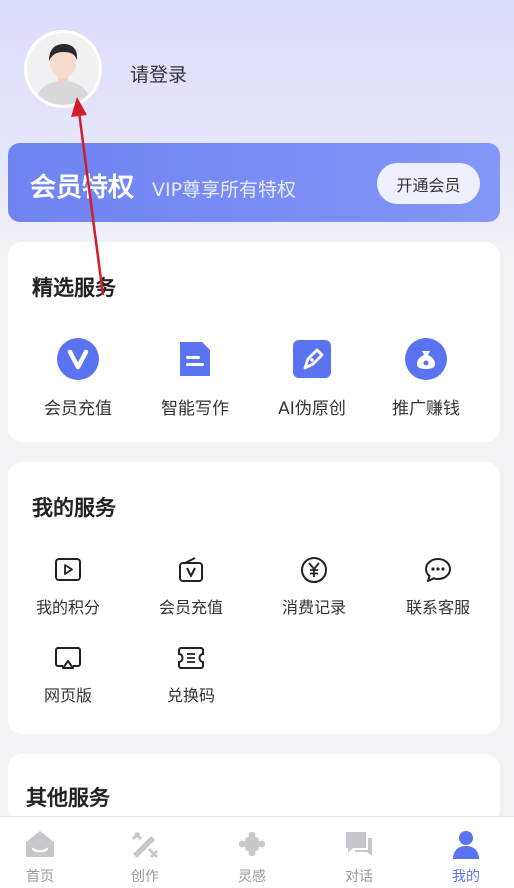 Image resolution: width=514 pixels, height=888 pixels. Describe the element at coordinates (191, 658) in the screenshot. I see `coupon-icon` at that location.